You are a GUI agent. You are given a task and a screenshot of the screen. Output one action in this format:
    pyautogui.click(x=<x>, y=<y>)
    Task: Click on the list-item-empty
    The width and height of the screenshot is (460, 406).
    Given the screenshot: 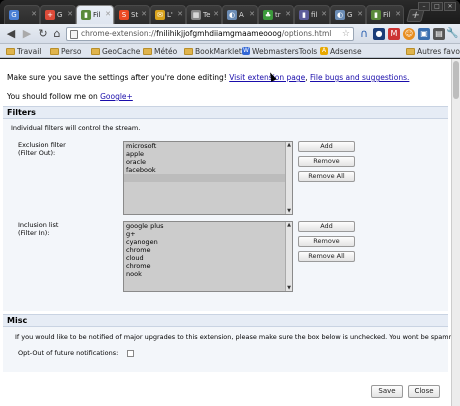 What is the action you would take?
    pyautogui.click(x=208, y=178)
    